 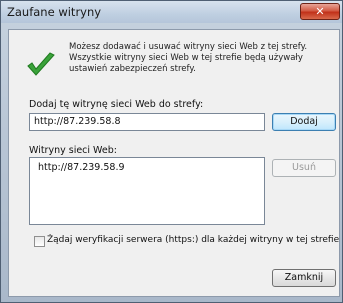 What do you see at coordinates (171, 12) in the screenshot?
I see `title-bar: Zaufane witryny ✕` at bounding box center [171, 12].